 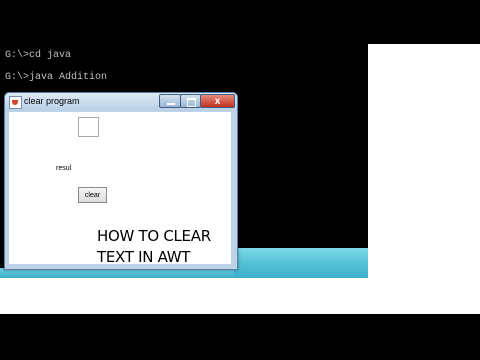 What do you see at coordinates (184, 296) in the screenshot?
I see `desktop-bottom` at bounding box center [184, 296].